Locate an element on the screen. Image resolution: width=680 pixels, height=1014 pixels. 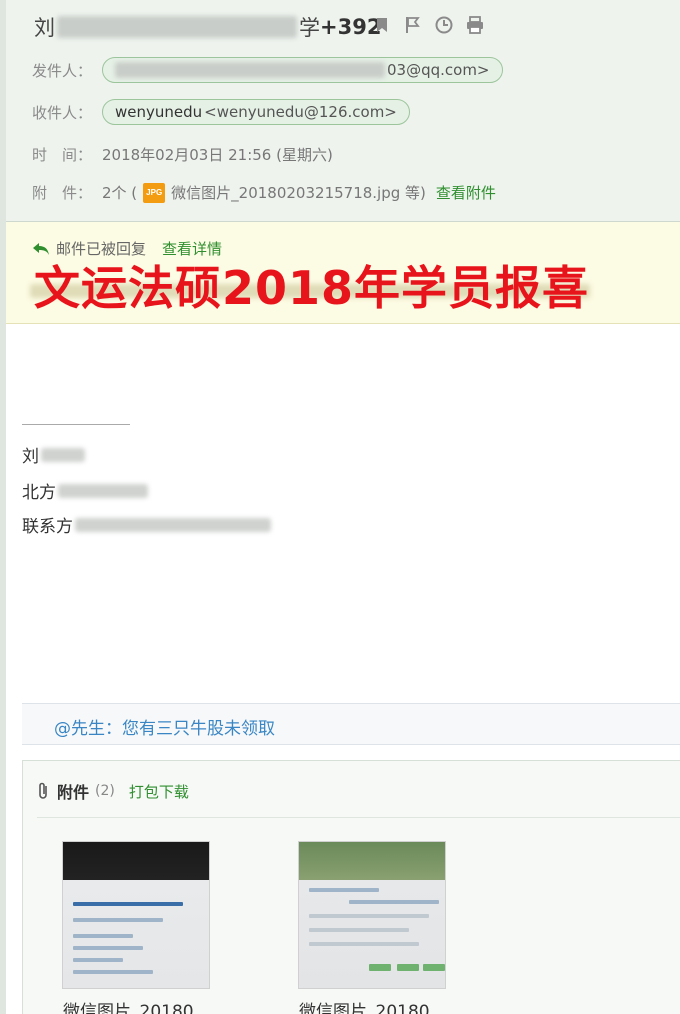
signature-contact-text: 联系方 is located at coordinates (47, 527).